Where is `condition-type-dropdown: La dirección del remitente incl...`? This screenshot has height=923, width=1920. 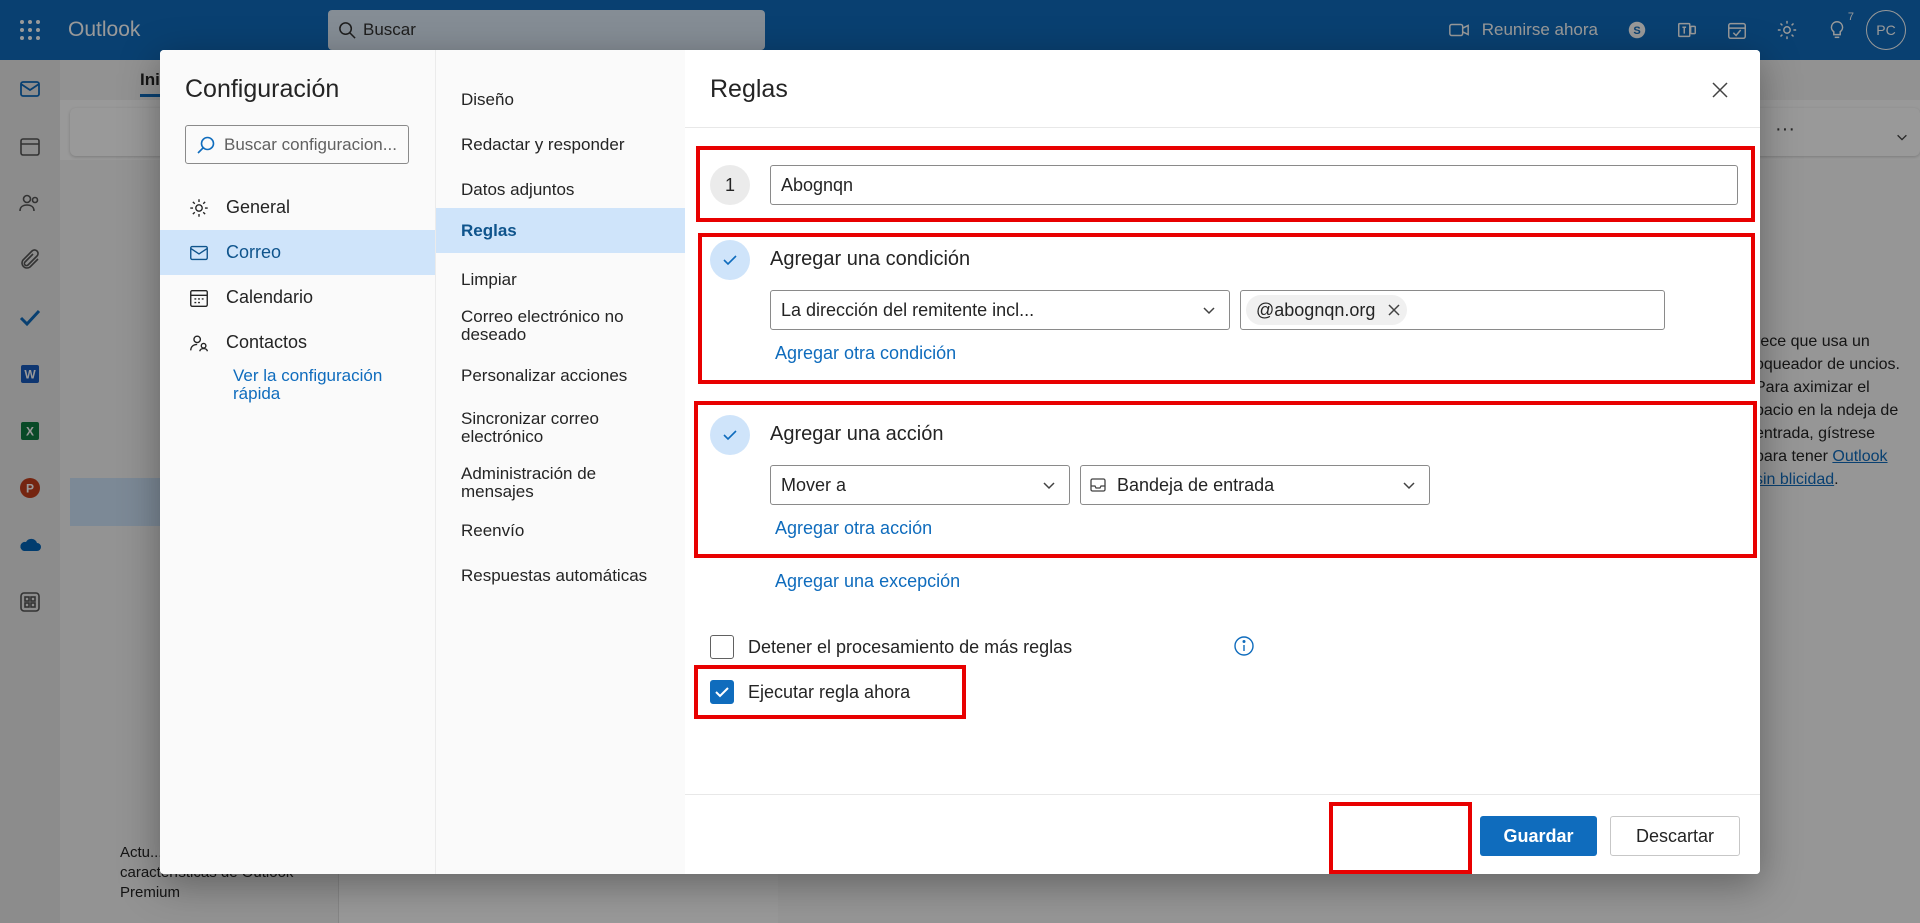
condition-type-dropdown: La dirección del remitente incl... is located at coordinates (1000, 310).